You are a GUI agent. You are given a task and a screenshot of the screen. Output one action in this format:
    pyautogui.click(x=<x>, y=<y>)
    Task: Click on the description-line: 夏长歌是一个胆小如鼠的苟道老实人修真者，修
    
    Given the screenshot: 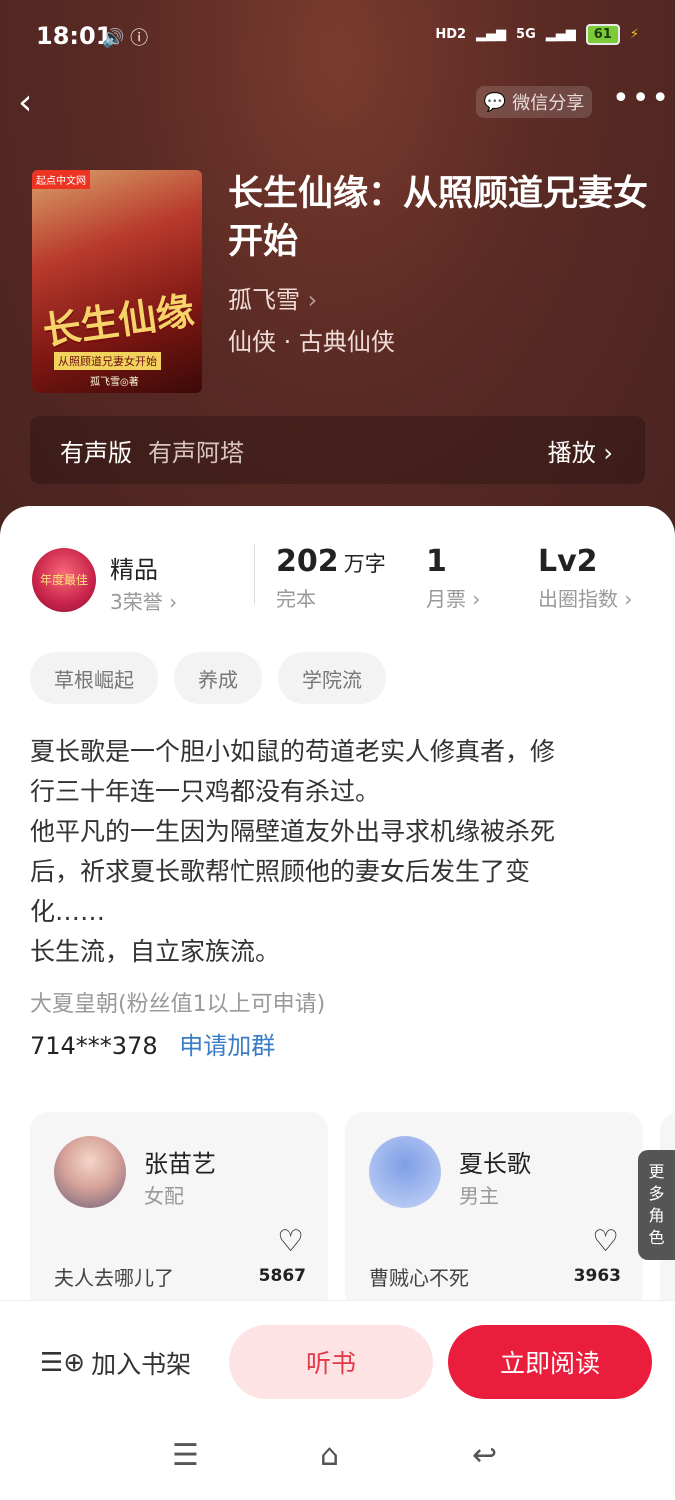 What is the action you would take?
    pyautogui.click(x=293, y=751)
    